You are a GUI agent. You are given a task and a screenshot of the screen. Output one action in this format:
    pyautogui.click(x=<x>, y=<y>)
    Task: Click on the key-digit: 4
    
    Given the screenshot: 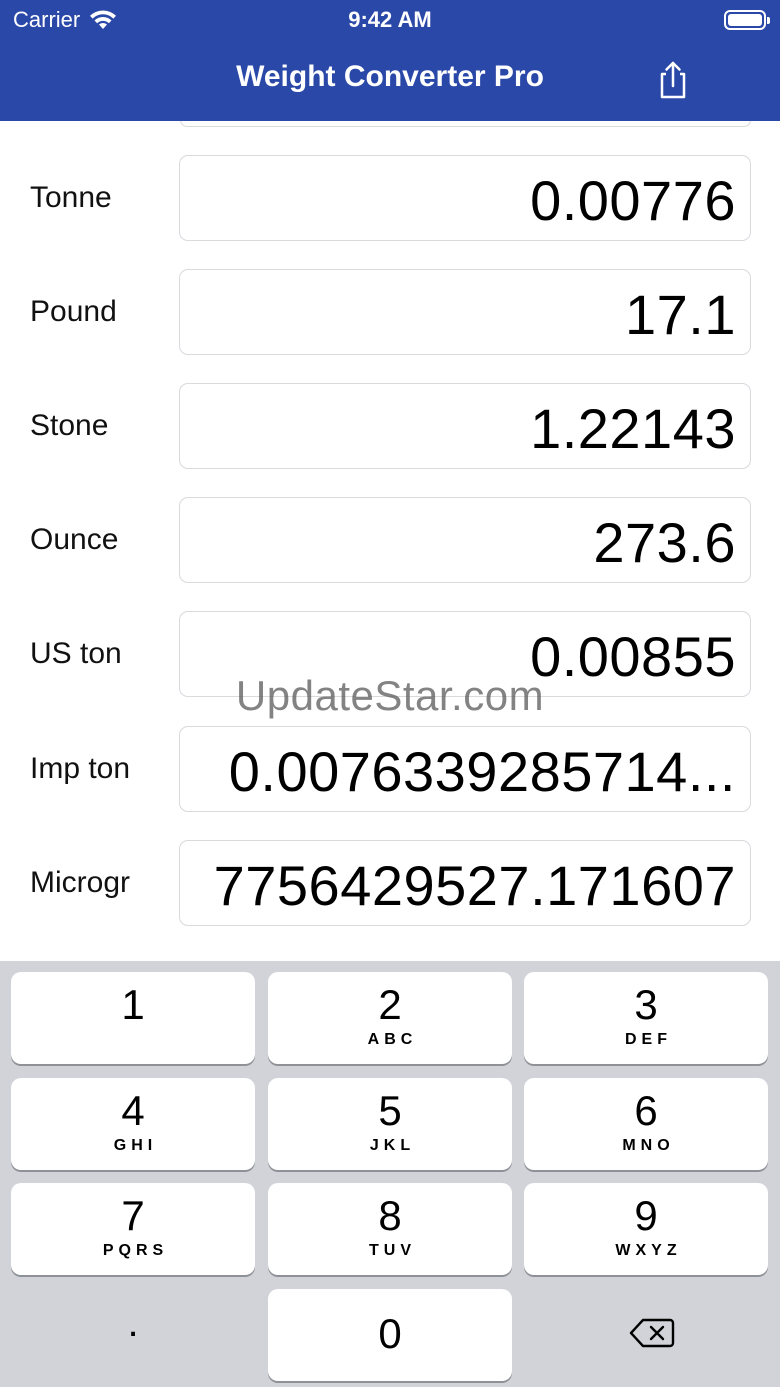 What is the action you would take?
    pyautogui.click(x=133, y=1110)
    